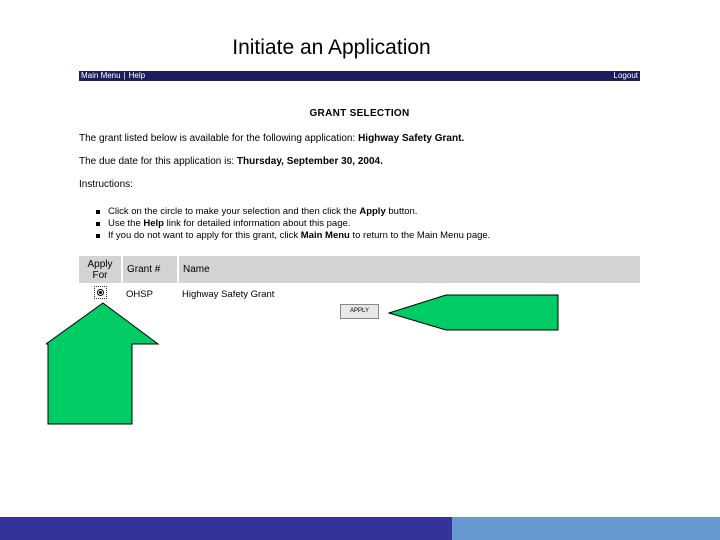 The image size is (720, 540). I want to click on radio-selected-dot, so click(100, 292).